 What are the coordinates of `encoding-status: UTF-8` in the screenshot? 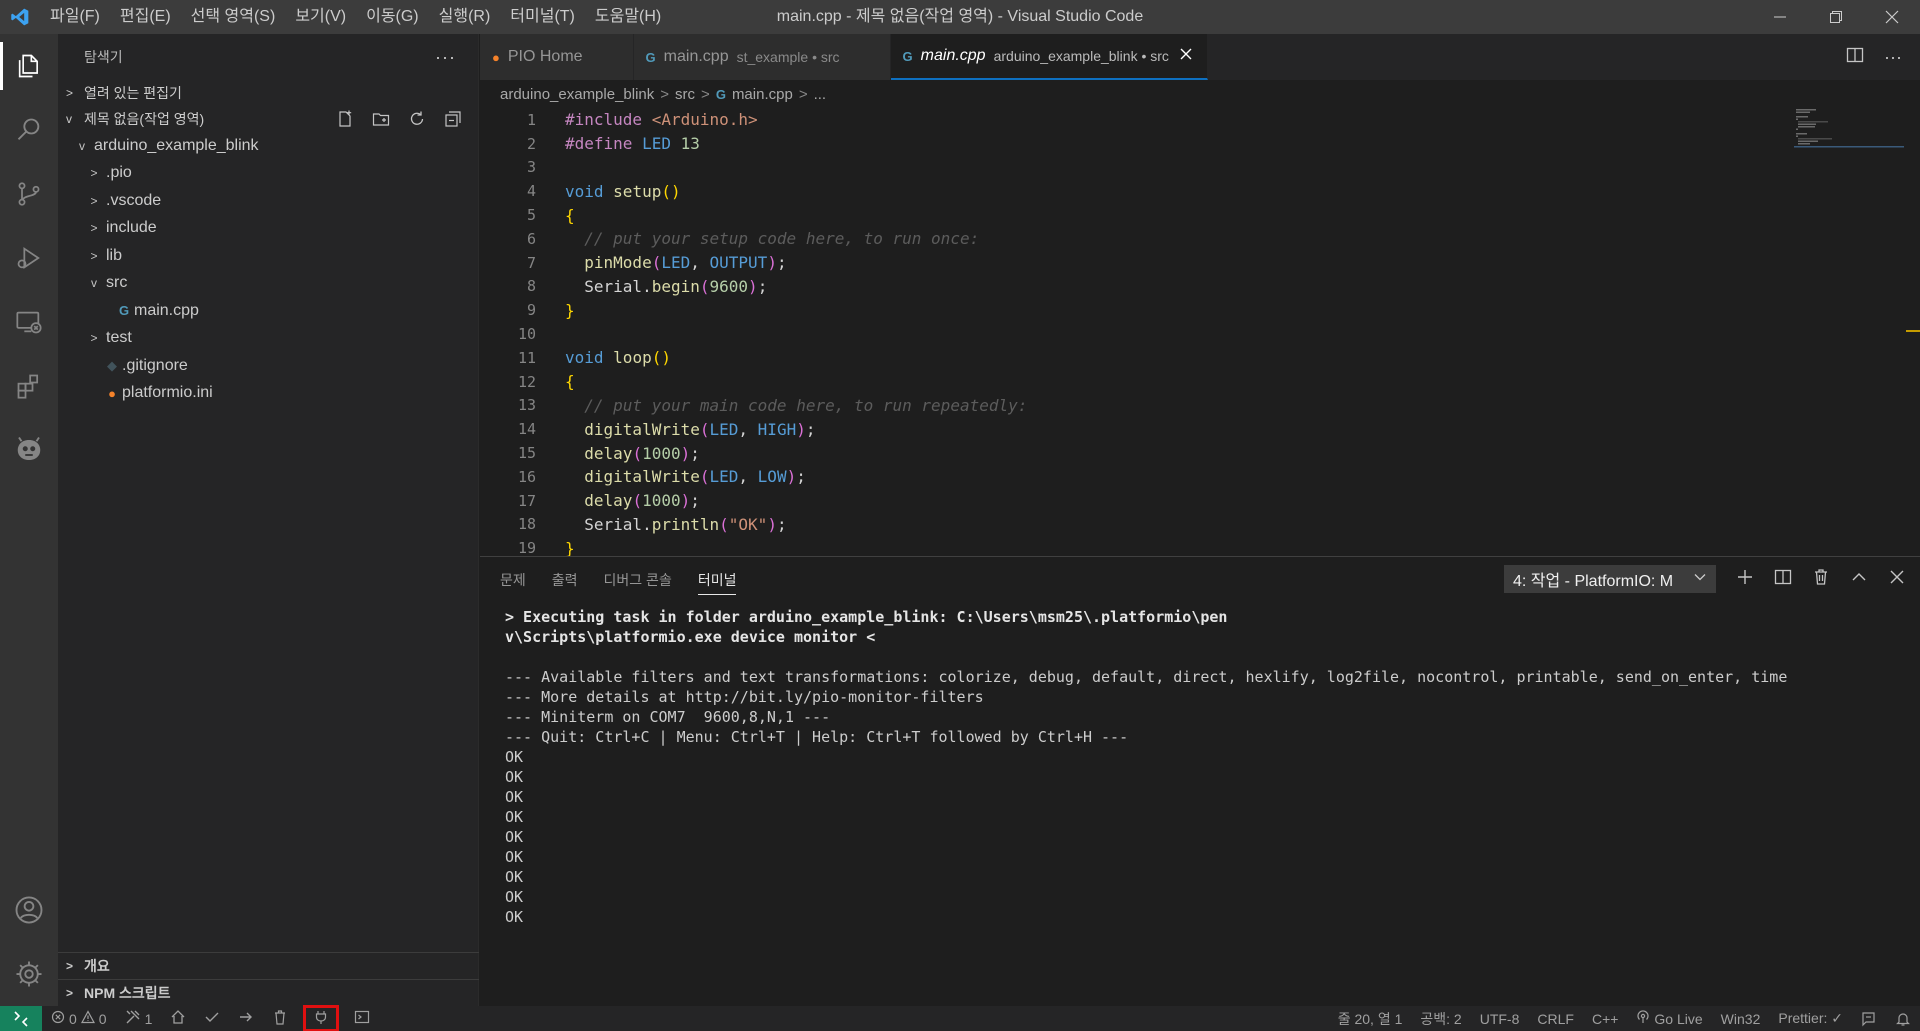 It's located at (1500, 1018).